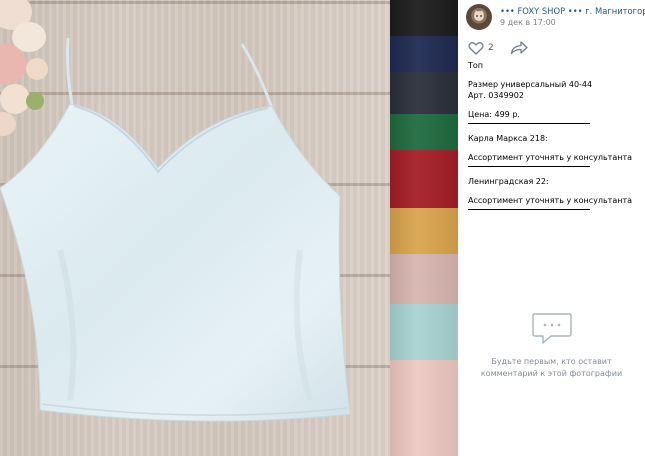  Describe the element at coordinates (491, 48) in the screenshot. I see `like-count: 2` at that location.